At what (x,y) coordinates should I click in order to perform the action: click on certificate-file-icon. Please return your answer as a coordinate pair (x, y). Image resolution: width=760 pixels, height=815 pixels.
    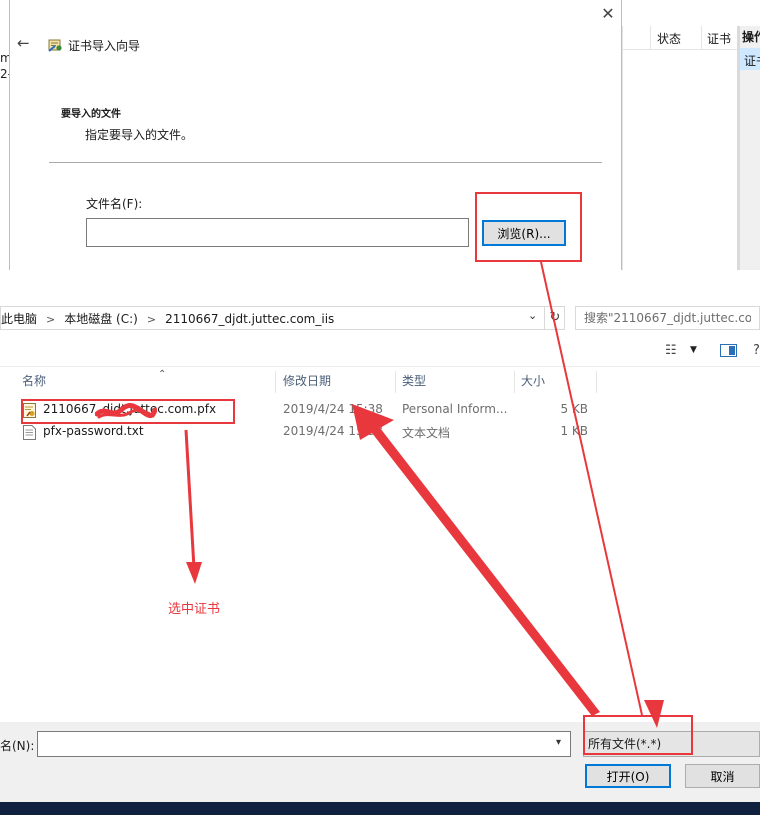
    Looking at the image, I should click on (29, 410).